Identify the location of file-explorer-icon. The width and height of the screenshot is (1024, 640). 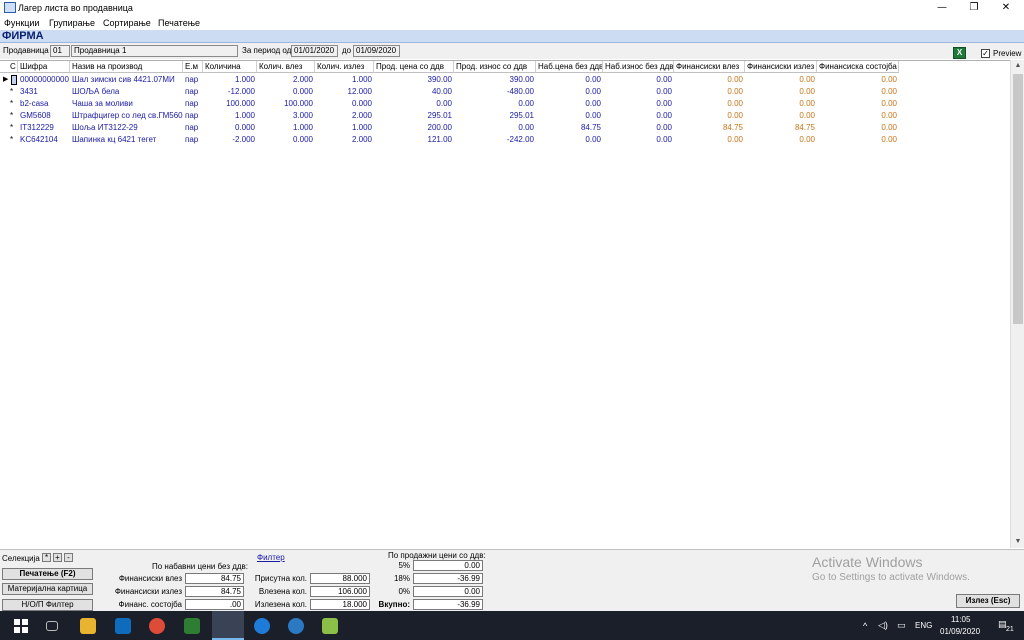
(88, 626).